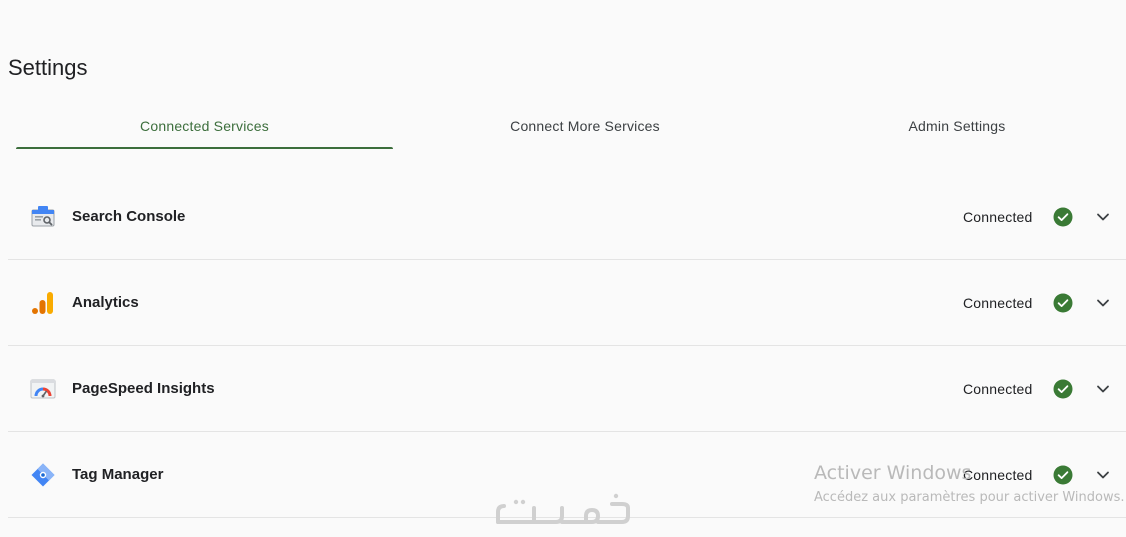 The width and height of the screenshot is (1126, 537). Describe the element at coordinates (118, 474) in the screenshot. I see `service-name: Tag Manager` at that location.